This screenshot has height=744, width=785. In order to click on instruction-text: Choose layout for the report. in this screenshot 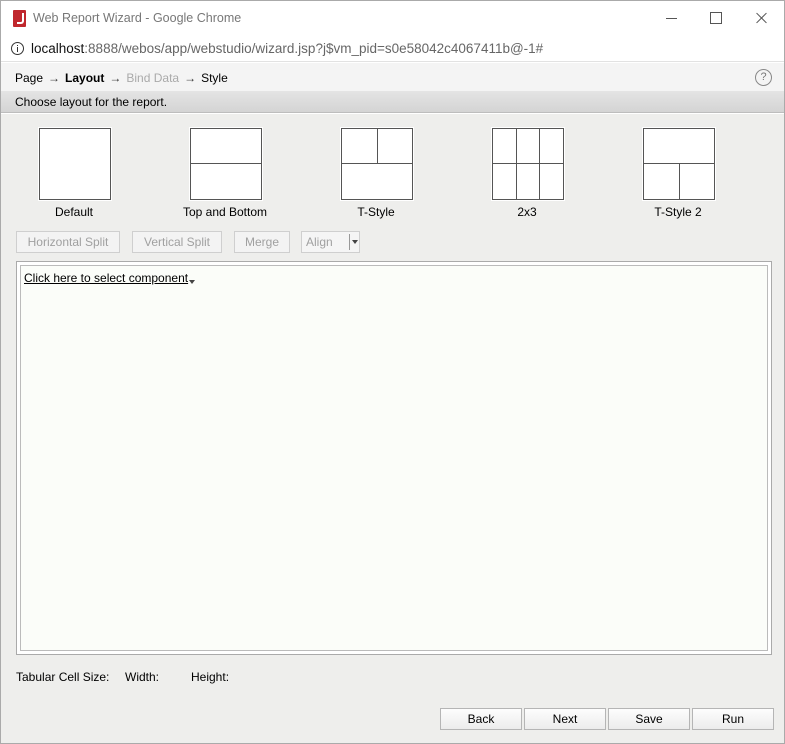, I will do `click(91, 102)`.